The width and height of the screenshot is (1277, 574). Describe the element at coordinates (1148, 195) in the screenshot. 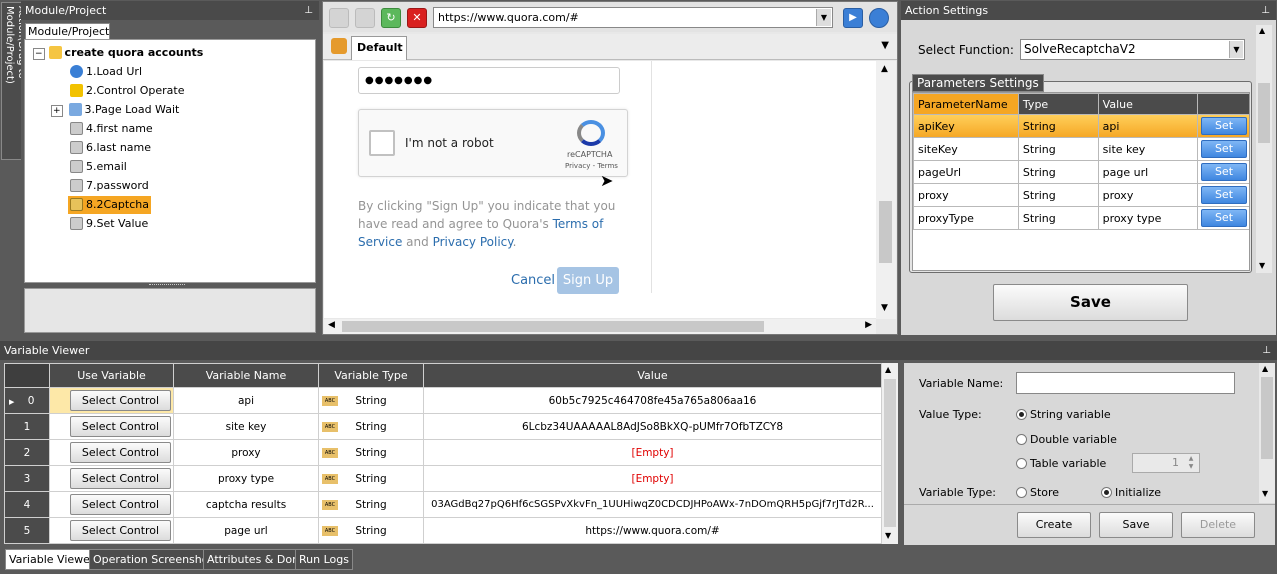

I see `param-value: proxy` at that location.